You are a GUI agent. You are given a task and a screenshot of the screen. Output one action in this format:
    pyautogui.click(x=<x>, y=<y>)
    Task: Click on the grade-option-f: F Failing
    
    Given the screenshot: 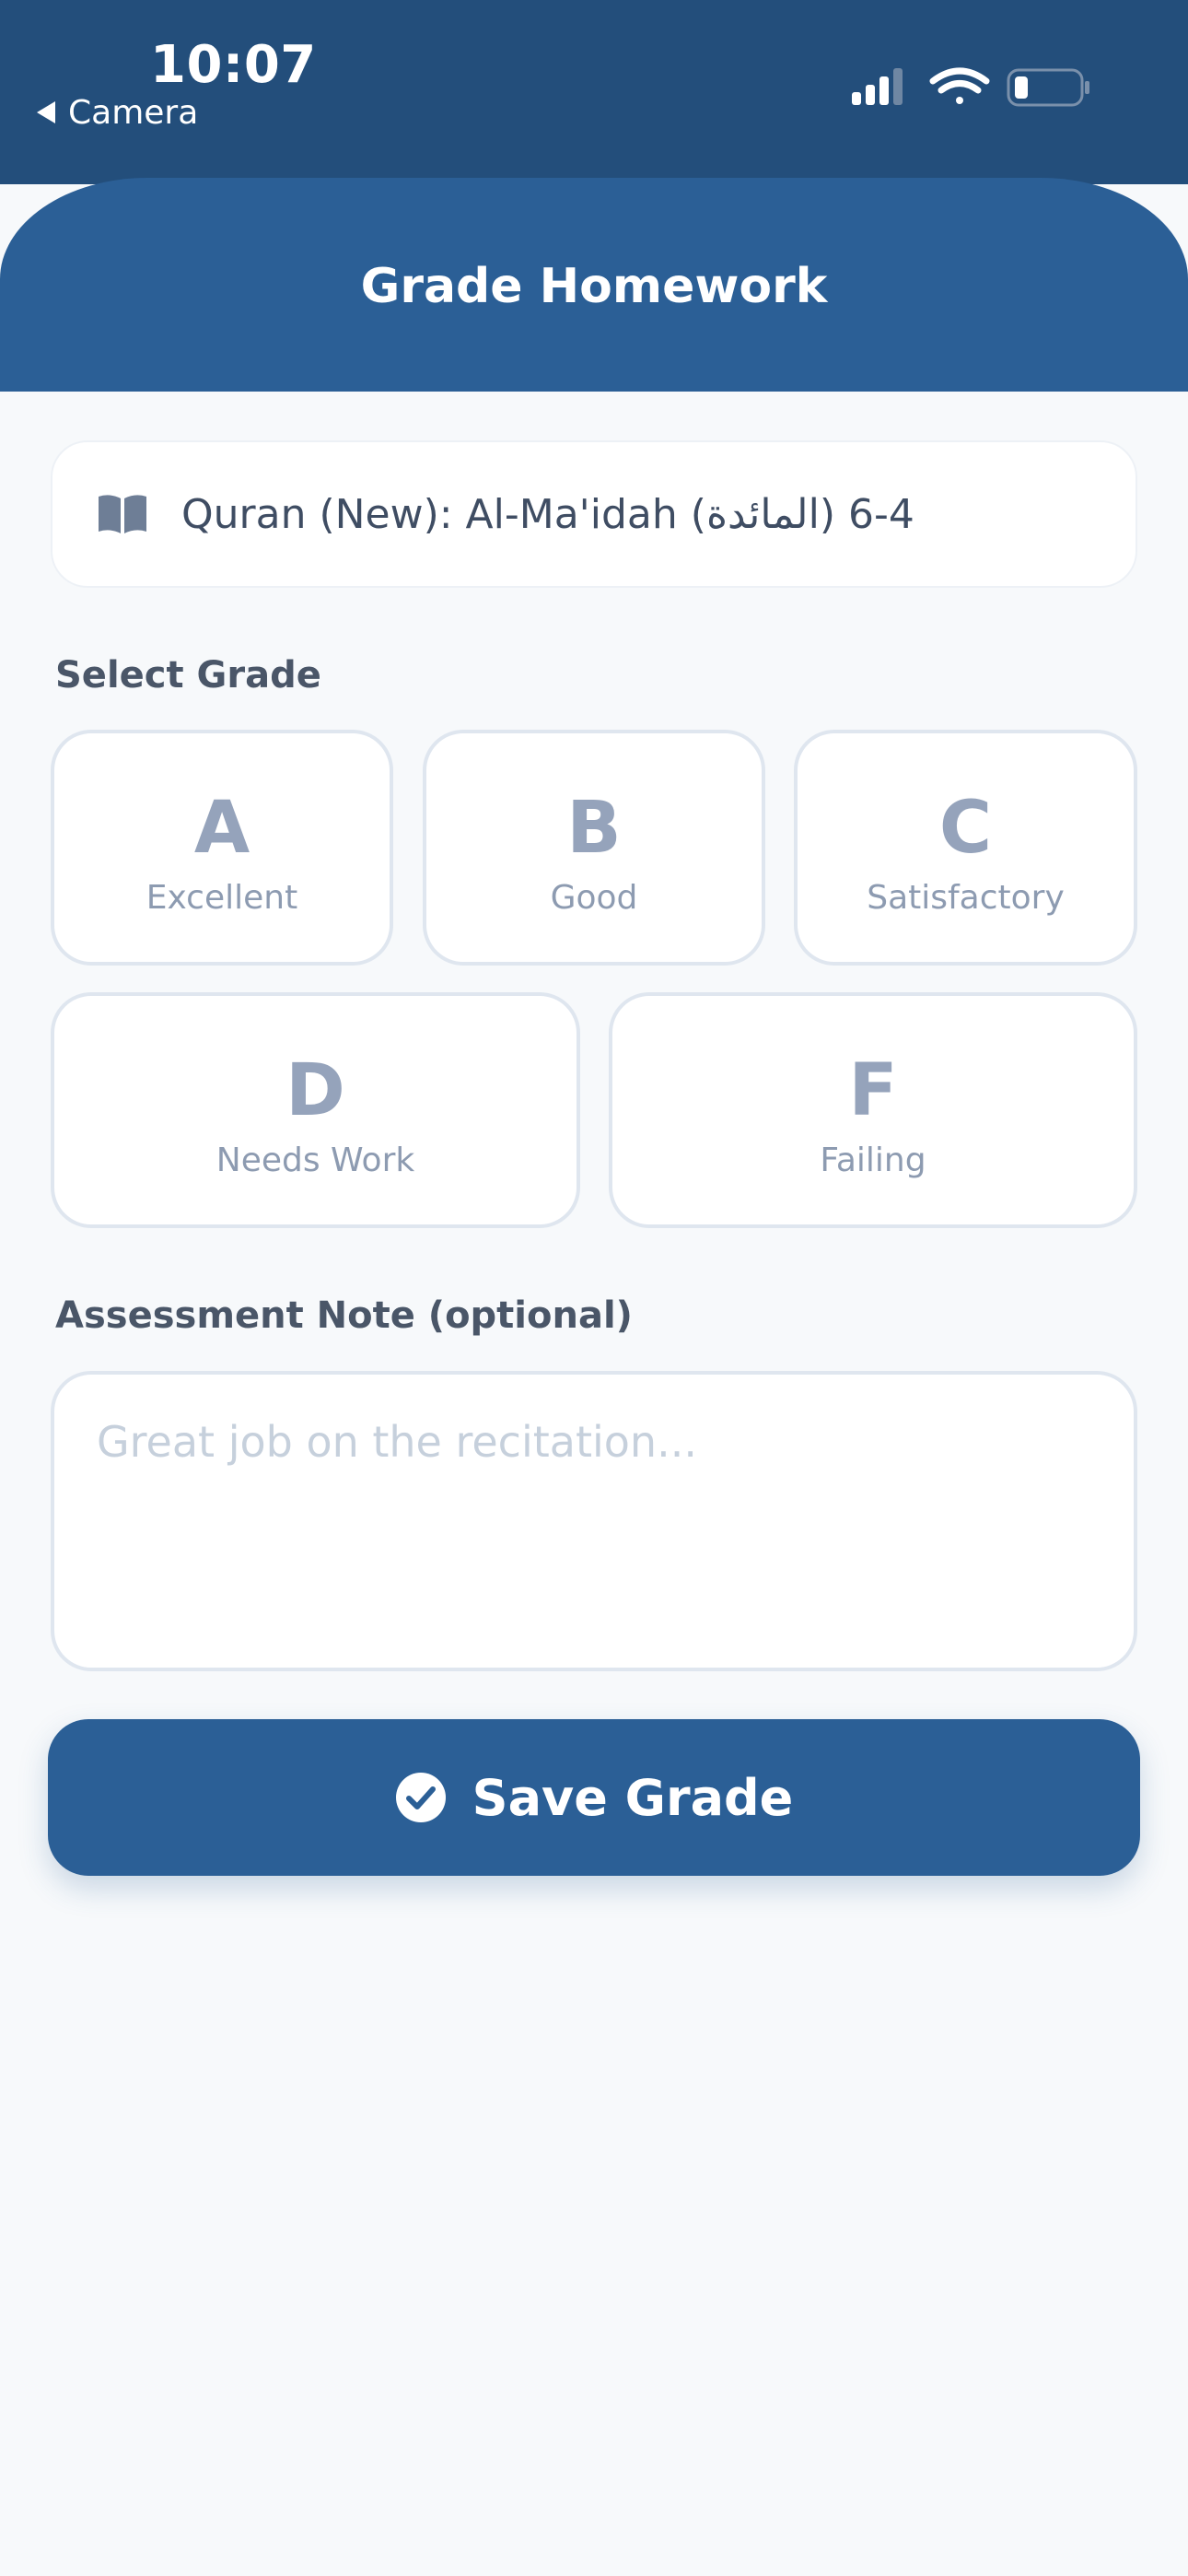 What is the action you would take?
    pyautogui.click(x=873, y=1110)
    